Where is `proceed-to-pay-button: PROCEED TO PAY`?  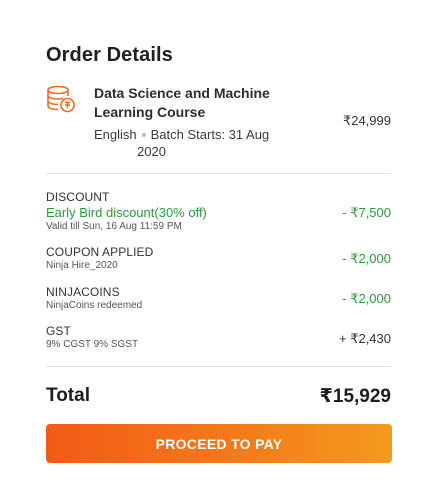
proceed-to-pay-button: PROCEED TO PAY is located at coordinates (219, 443).